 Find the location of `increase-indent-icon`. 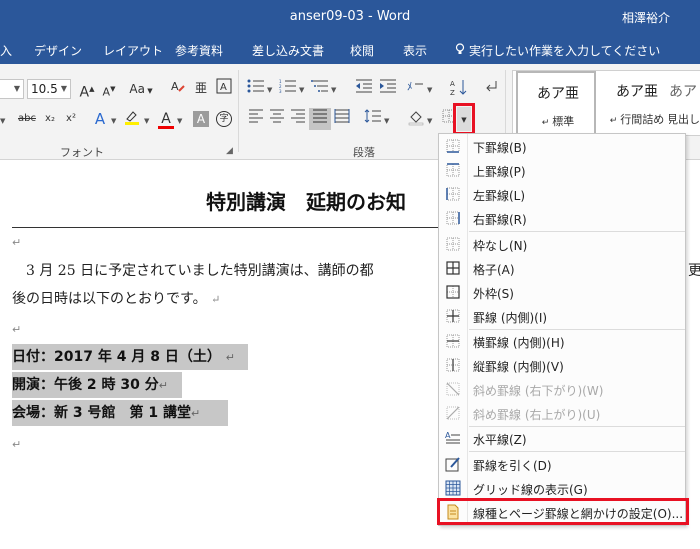

increase-indent-icon is located at coordinates (388, 89).